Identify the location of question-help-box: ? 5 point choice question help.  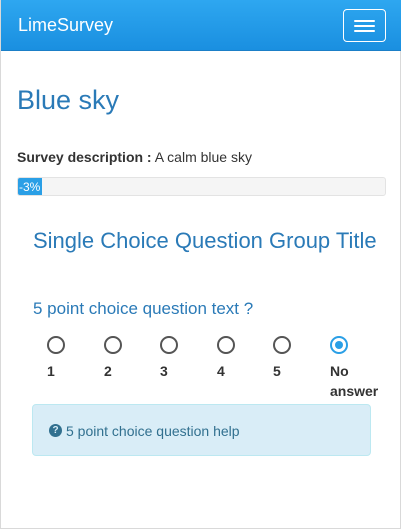
(201, 430).